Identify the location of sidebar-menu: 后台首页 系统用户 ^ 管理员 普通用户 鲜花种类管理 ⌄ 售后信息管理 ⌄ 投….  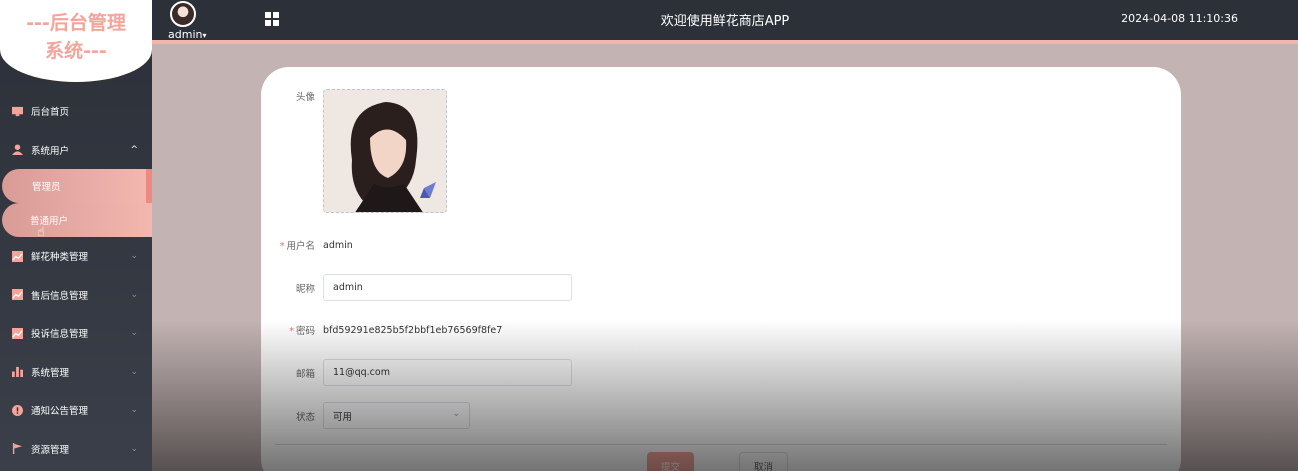
(76, 280).